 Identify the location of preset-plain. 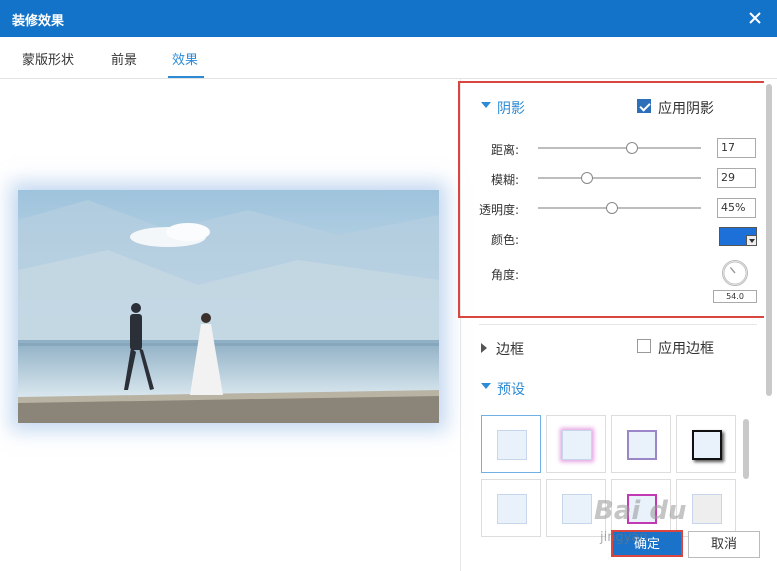
(511, 444).